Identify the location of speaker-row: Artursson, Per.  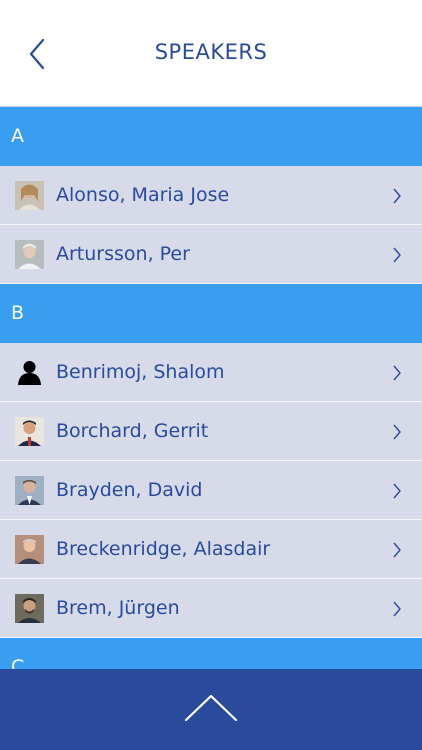
(211, 254).